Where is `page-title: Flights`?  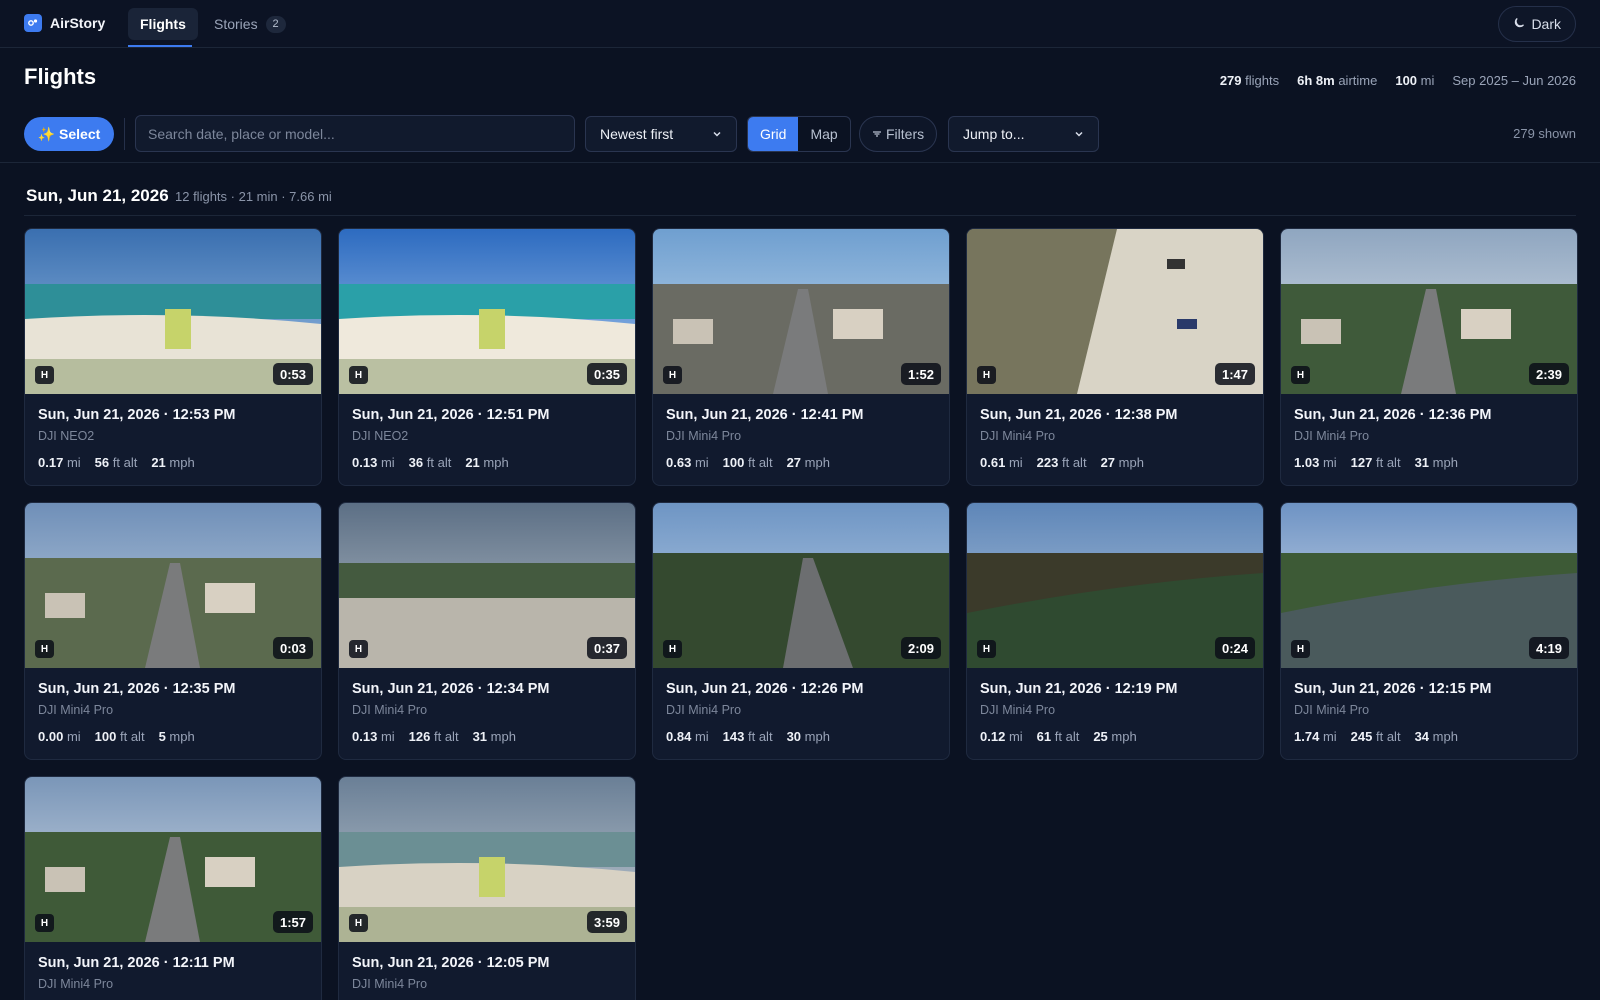
page-title: Flights is located at coordinates (60, 76).